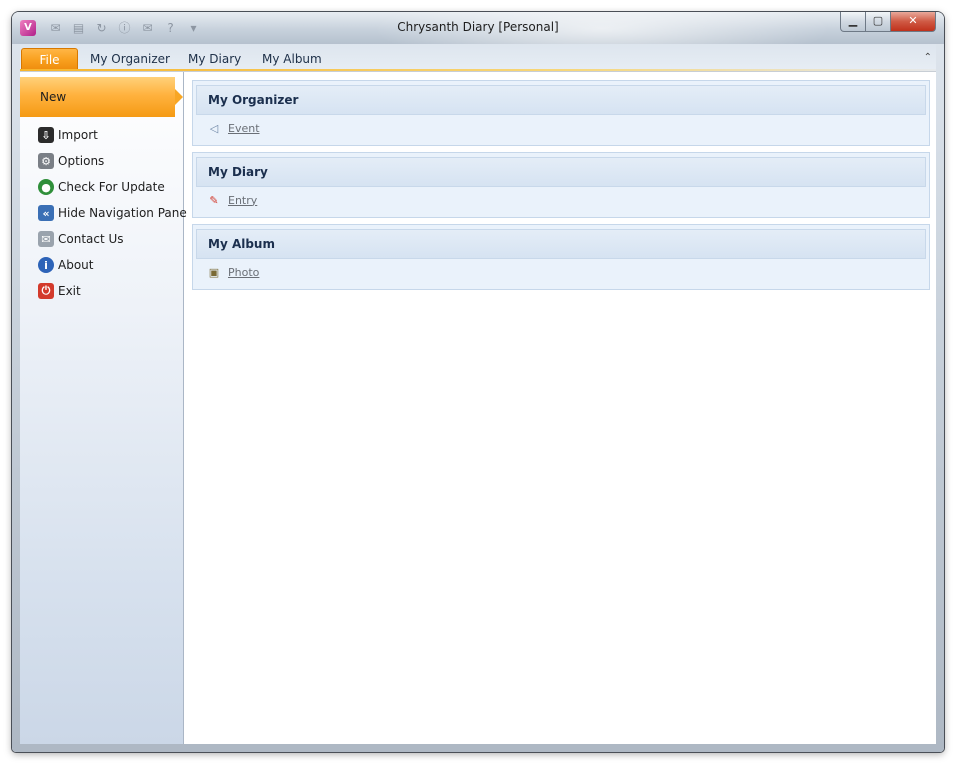 Image resolution: width=966 pixels, height=773 pixels. I want to click on window-controls: ▁ ▢ ✕, so click(888, 22).